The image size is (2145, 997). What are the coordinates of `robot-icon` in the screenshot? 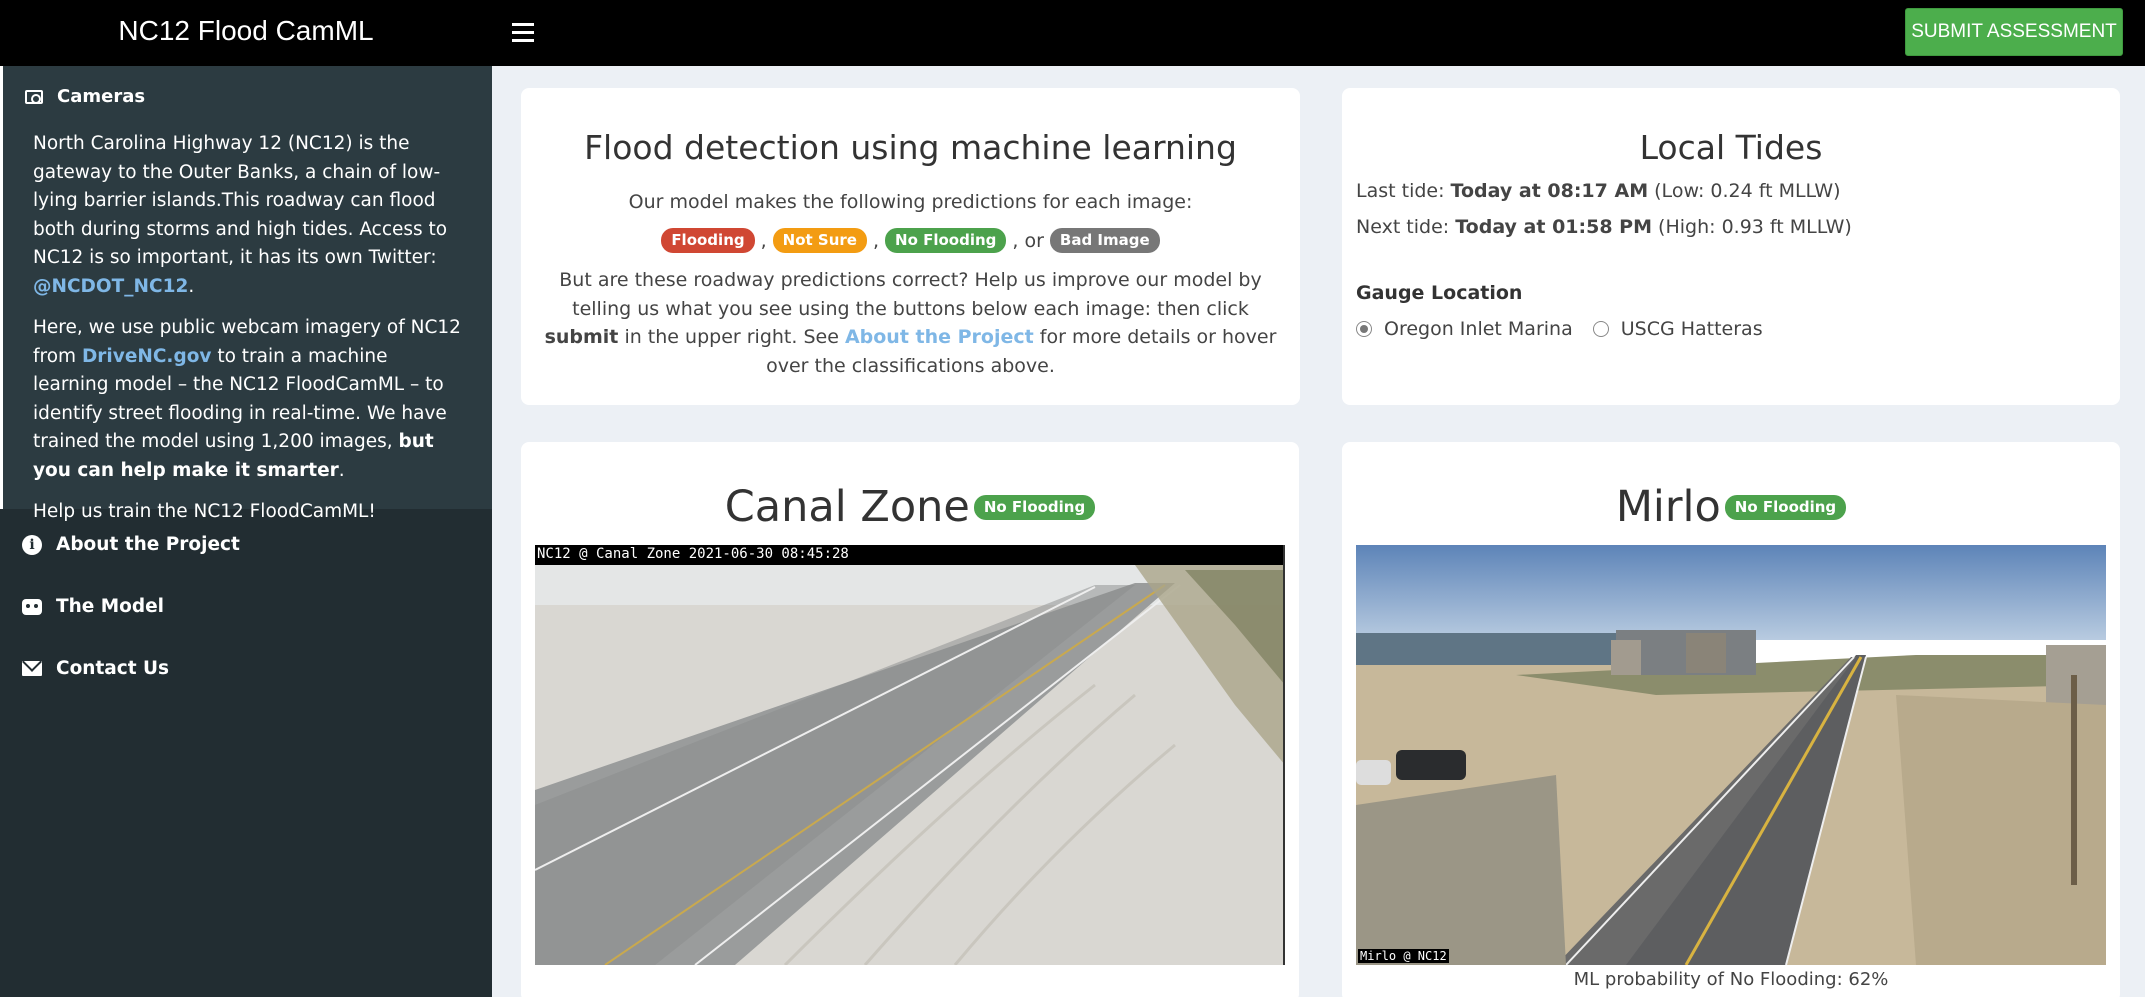 It's located at (32, 606).